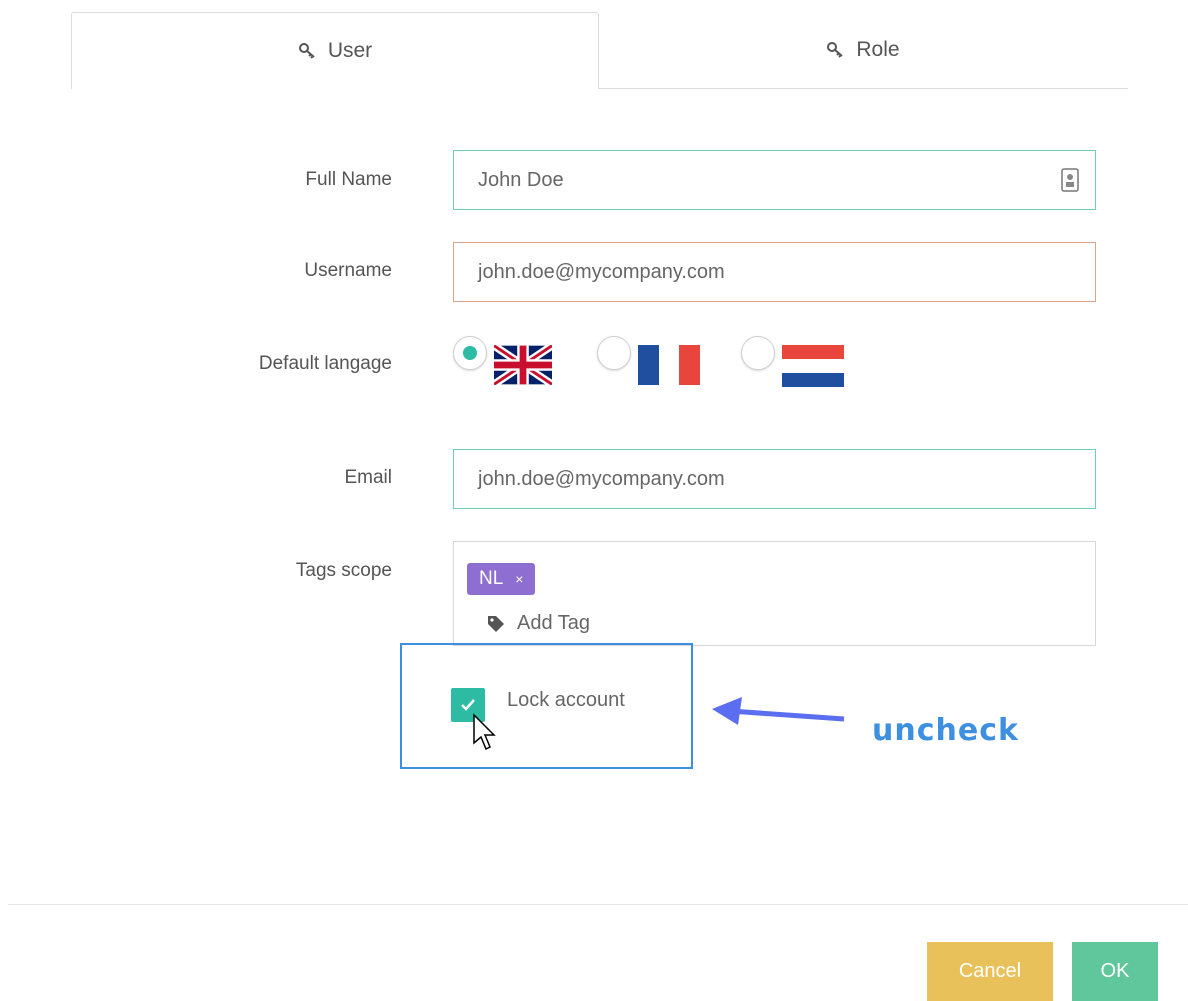 This screenshot has width=1188, height=1001. Describe the element at coordinates (774, 272) in the screenshot. I see `username-input: john.doe@mycompany.com` at that location.